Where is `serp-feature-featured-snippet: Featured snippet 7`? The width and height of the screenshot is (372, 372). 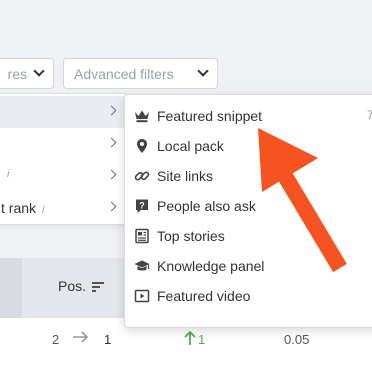
serp-feature-featured-snippet: Featured snippet 7 is located at coordinates (248, 116).